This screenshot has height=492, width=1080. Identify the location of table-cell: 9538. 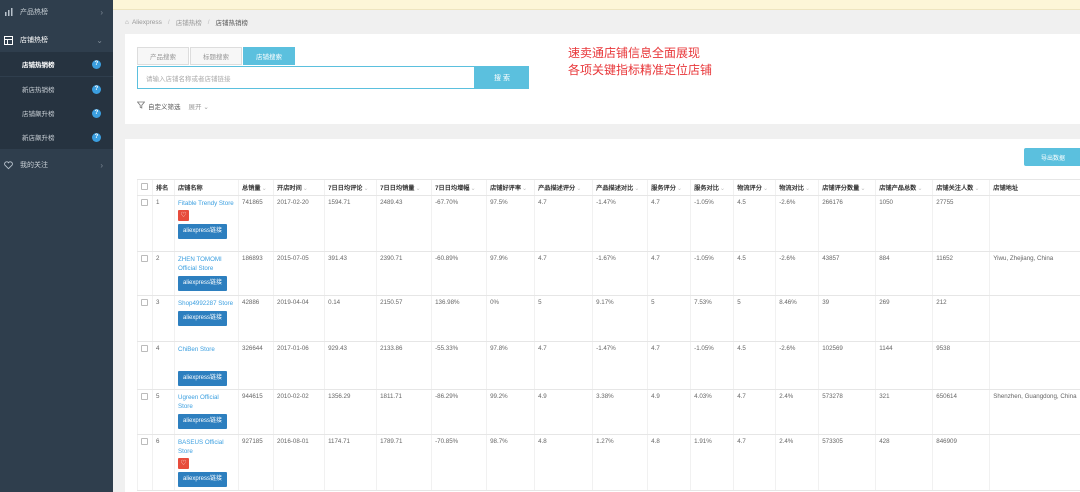
(961, 365).